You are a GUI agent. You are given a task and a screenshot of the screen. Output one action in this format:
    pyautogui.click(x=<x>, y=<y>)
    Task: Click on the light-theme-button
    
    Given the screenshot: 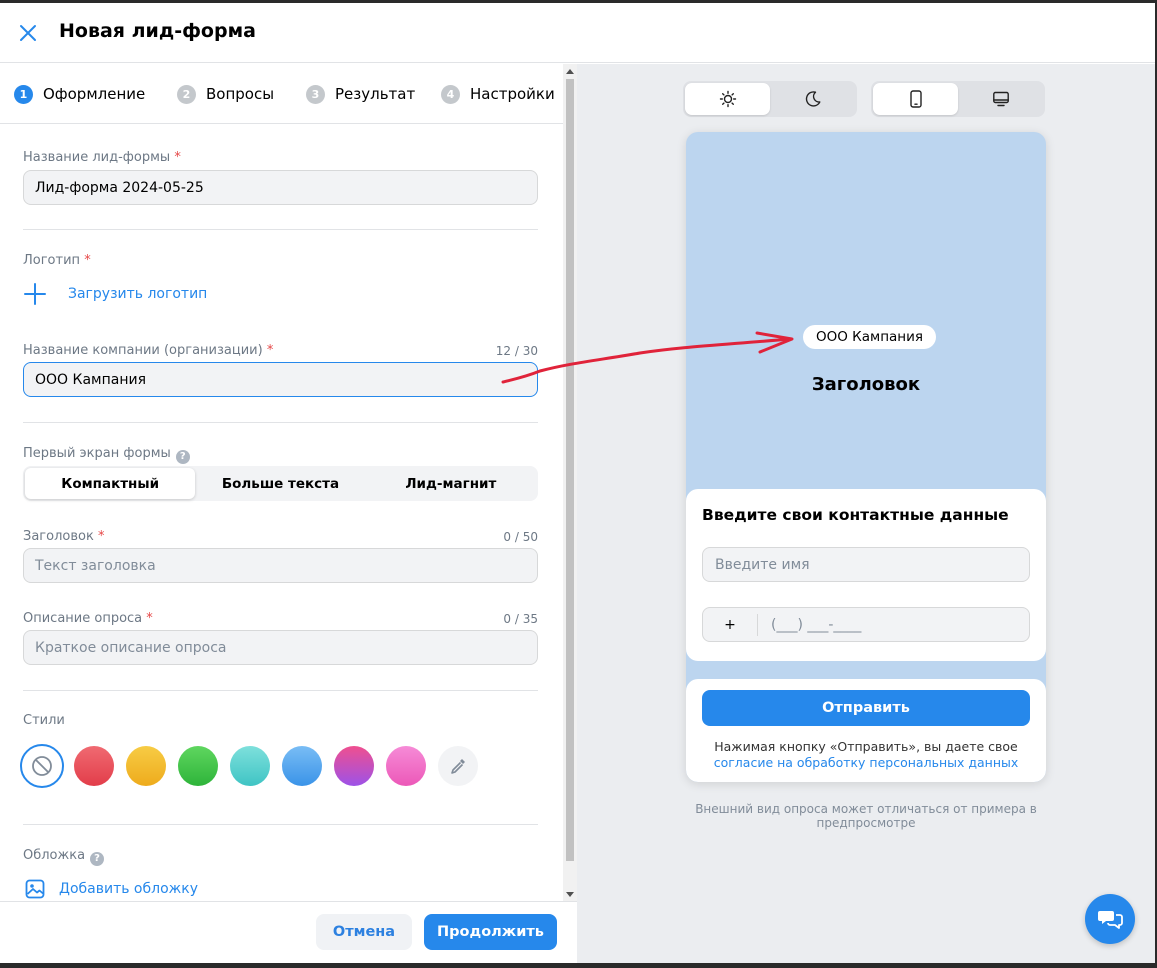 What is the action you would take?
    pyautogui.click(x=727, y=99)
    